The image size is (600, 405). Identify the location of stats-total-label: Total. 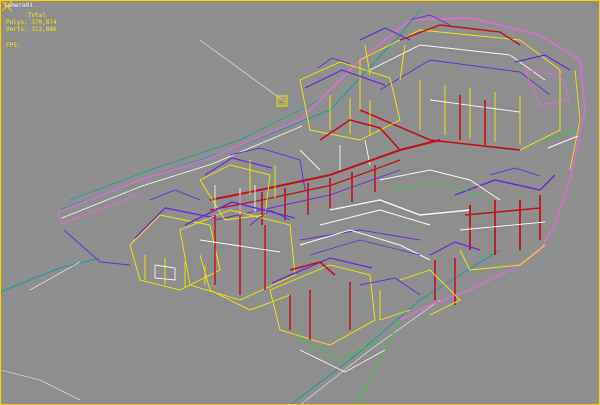
(37, 15).